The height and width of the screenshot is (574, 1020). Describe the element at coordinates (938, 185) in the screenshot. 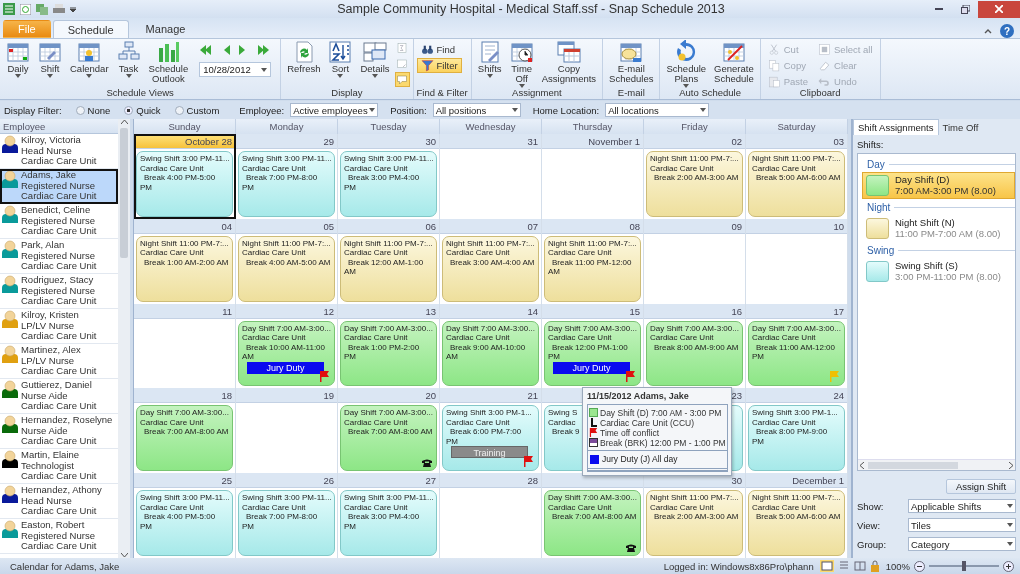

I see `shift-item: Day Shift (D) 7:00 AM-3:00 PM (8.00)` at that location.